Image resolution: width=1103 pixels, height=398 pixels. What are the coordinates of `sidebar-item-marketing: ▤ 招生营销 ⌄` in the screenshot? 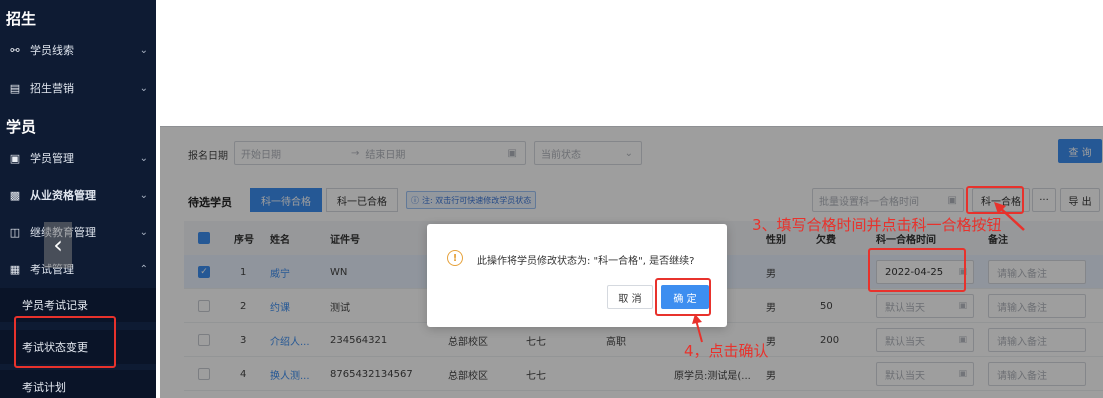 It's located at (78, 88).